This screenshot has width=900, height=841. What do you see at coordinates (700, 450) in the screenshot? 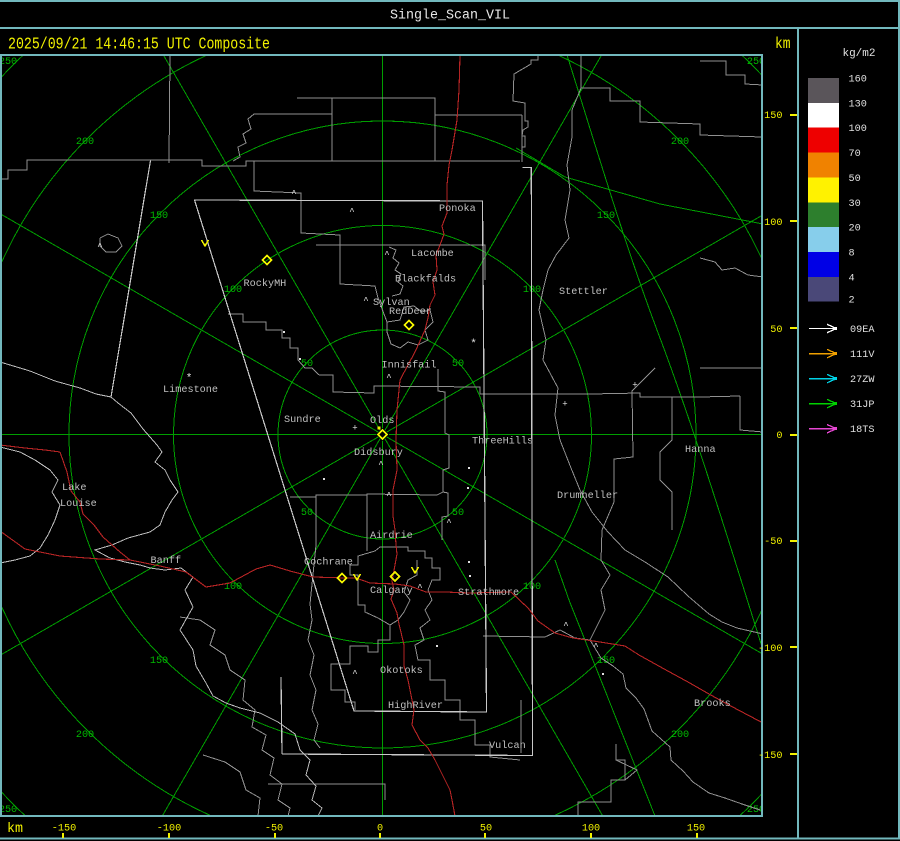
I see `svg-text: Hanna` at bounding box center [700, 450].